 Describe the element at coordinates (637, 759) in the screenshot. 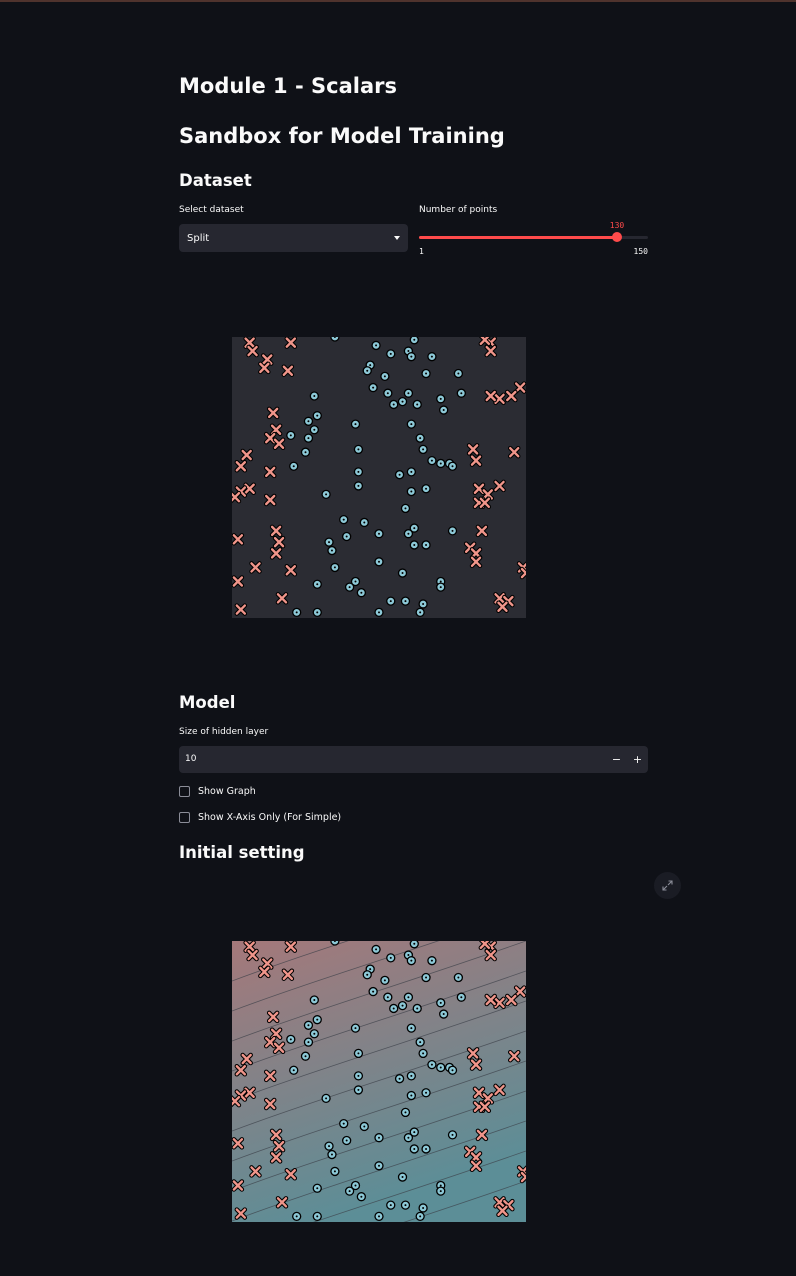

I see `increment-button: +` at that location.